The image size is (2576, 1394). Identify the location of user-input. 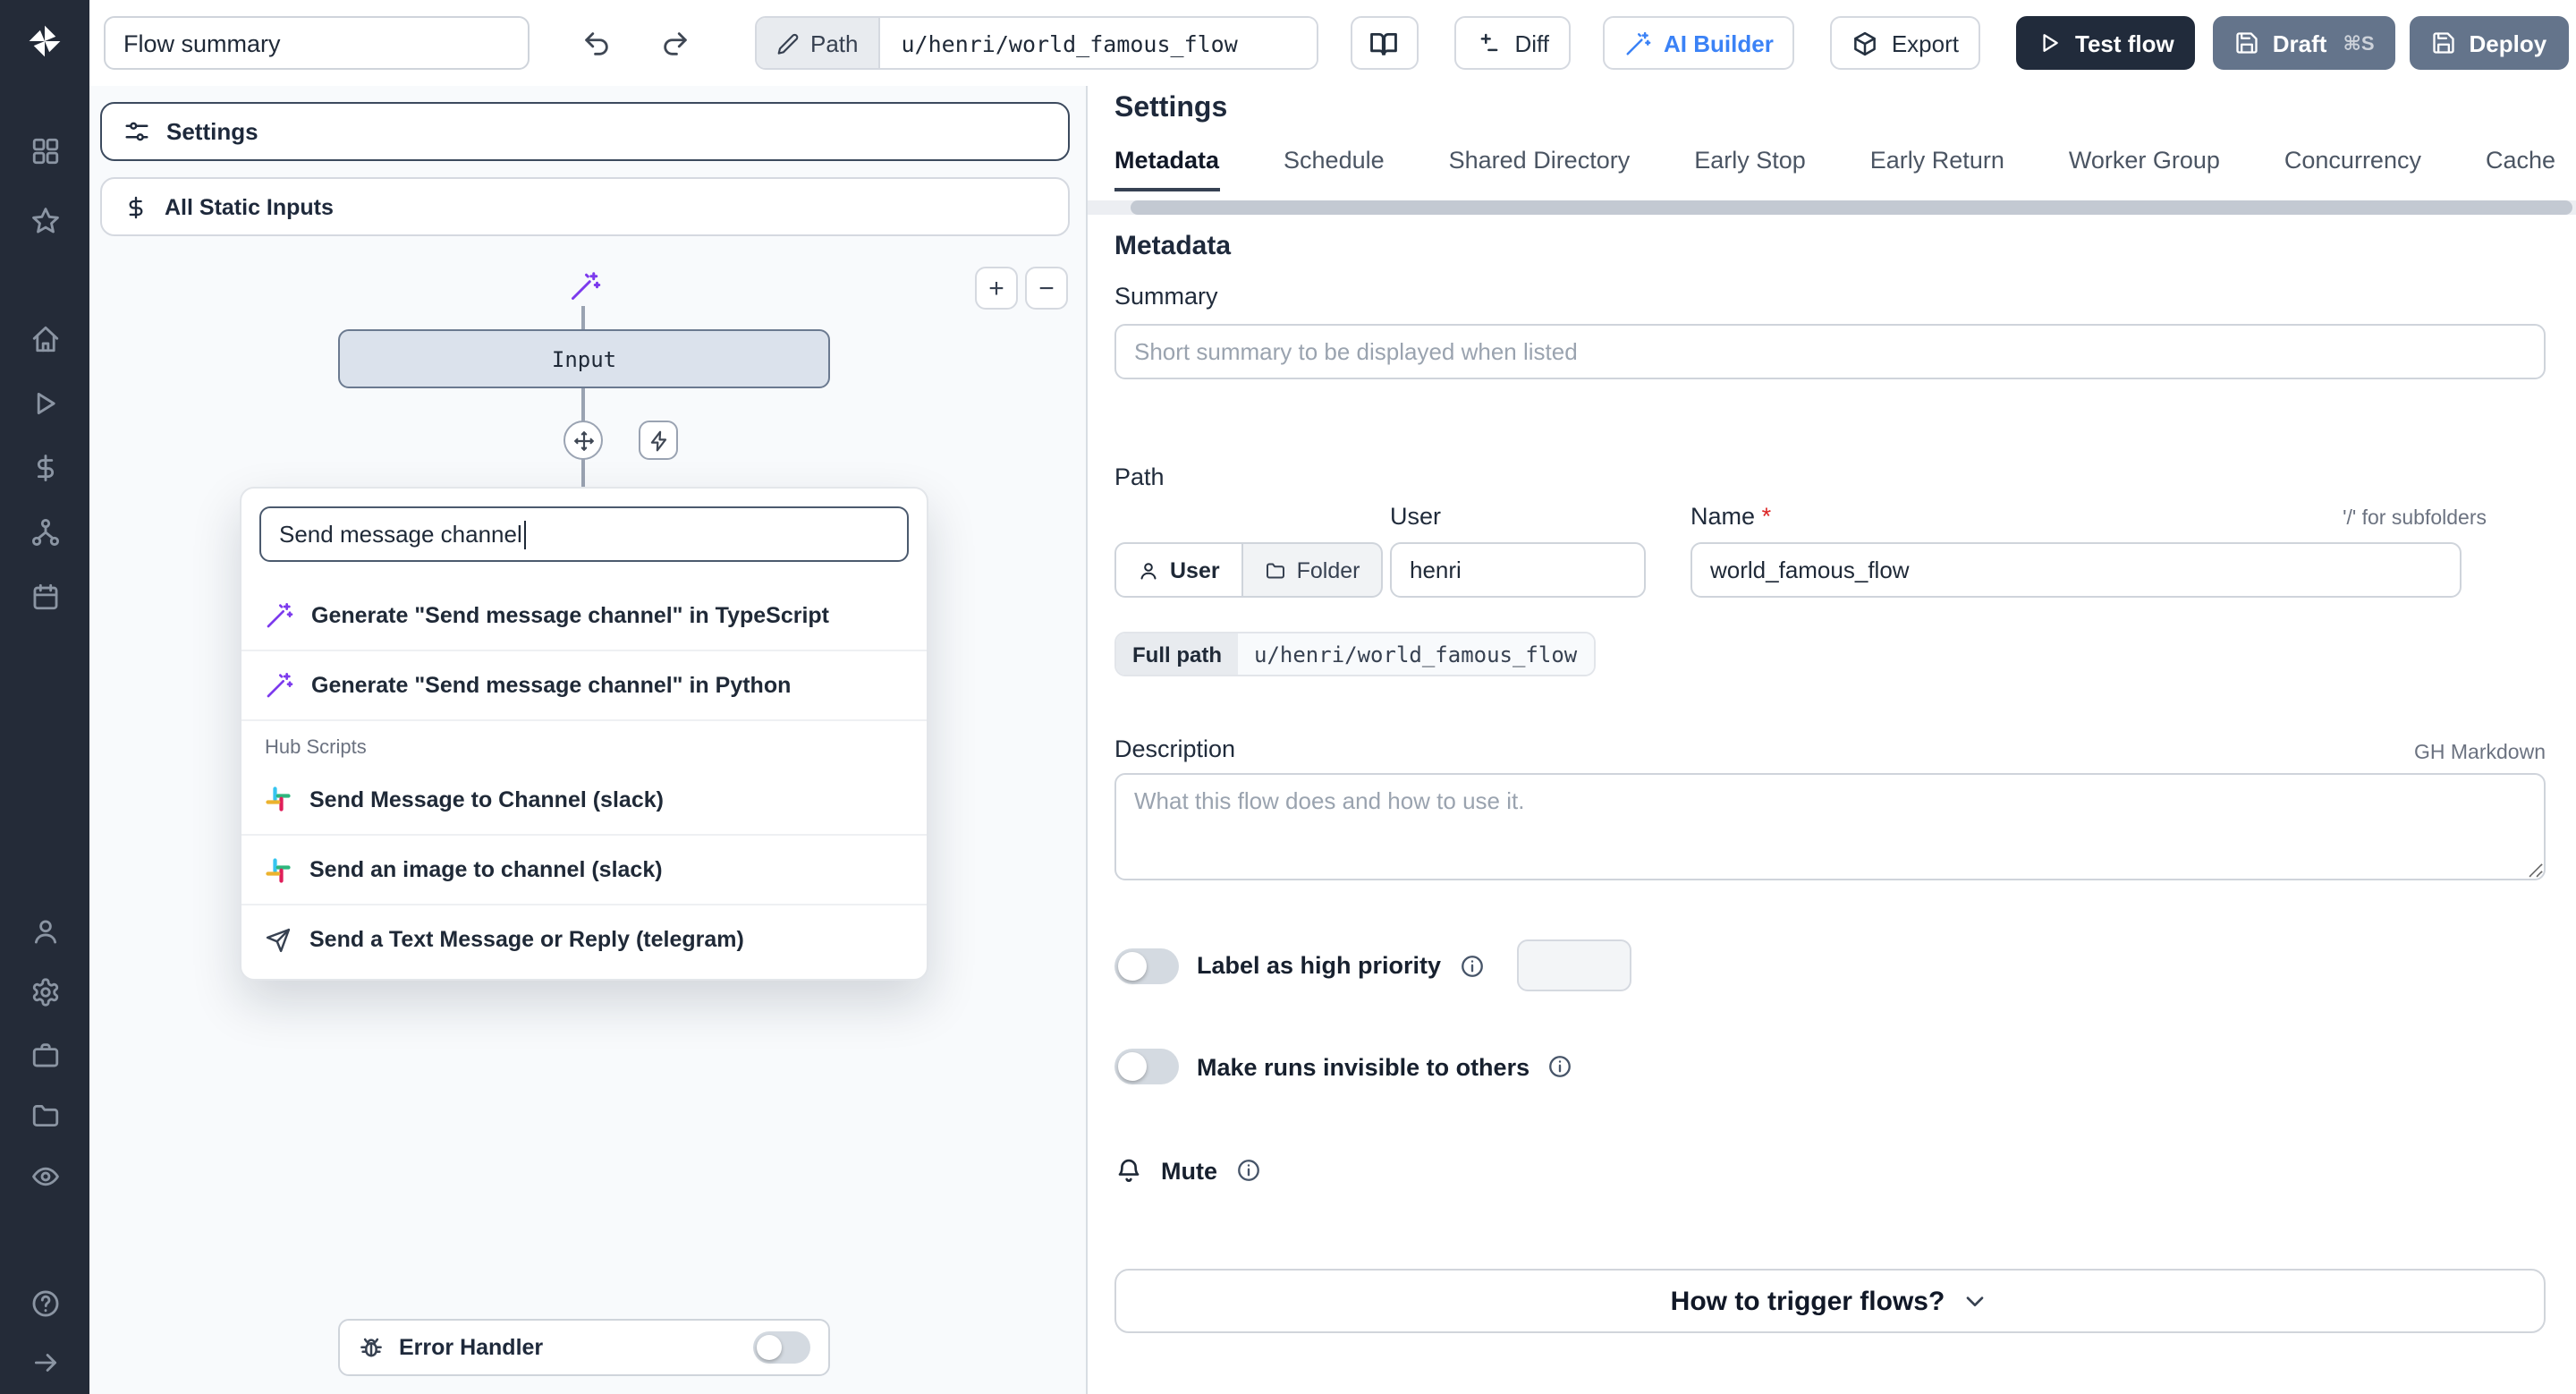
(1518, 570).